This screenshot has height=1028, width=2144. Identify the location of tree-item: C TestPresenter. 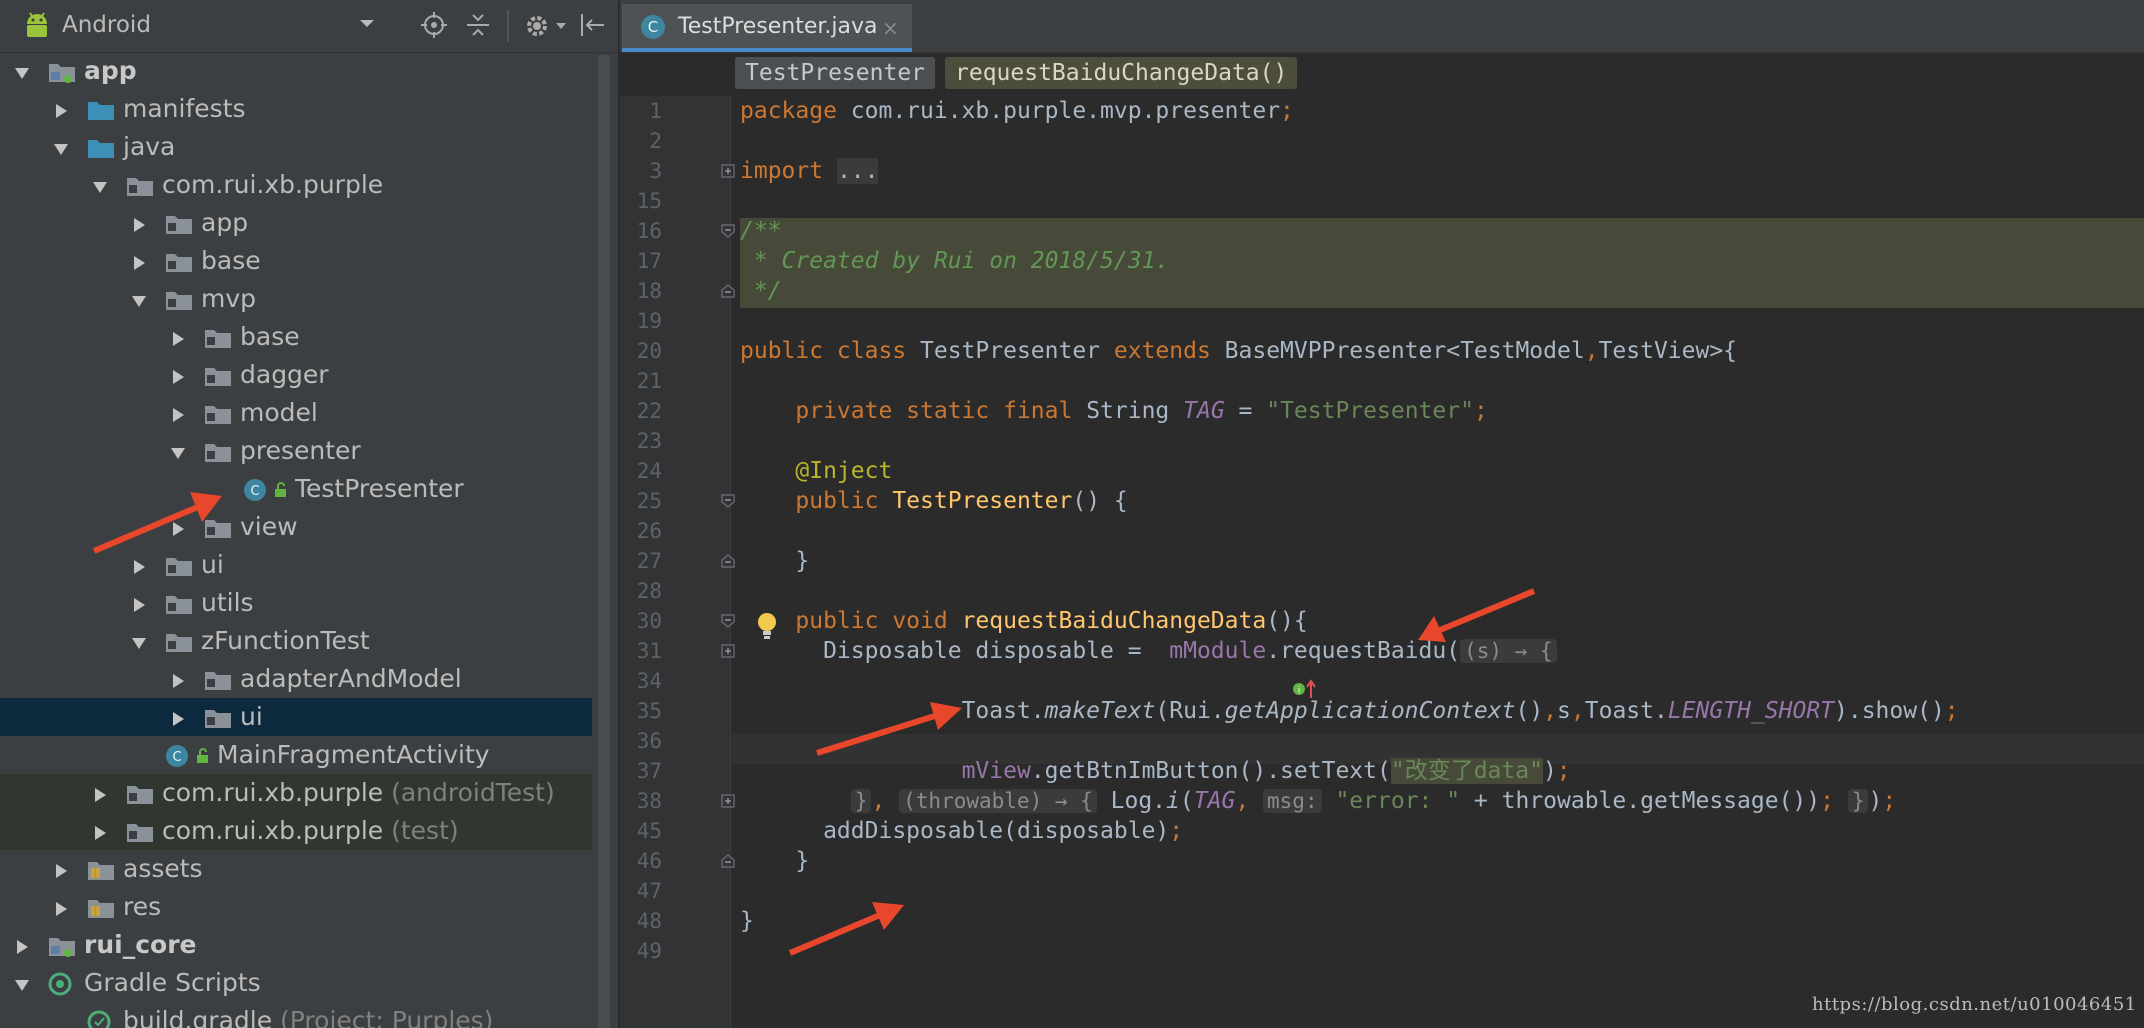
(296, 489).